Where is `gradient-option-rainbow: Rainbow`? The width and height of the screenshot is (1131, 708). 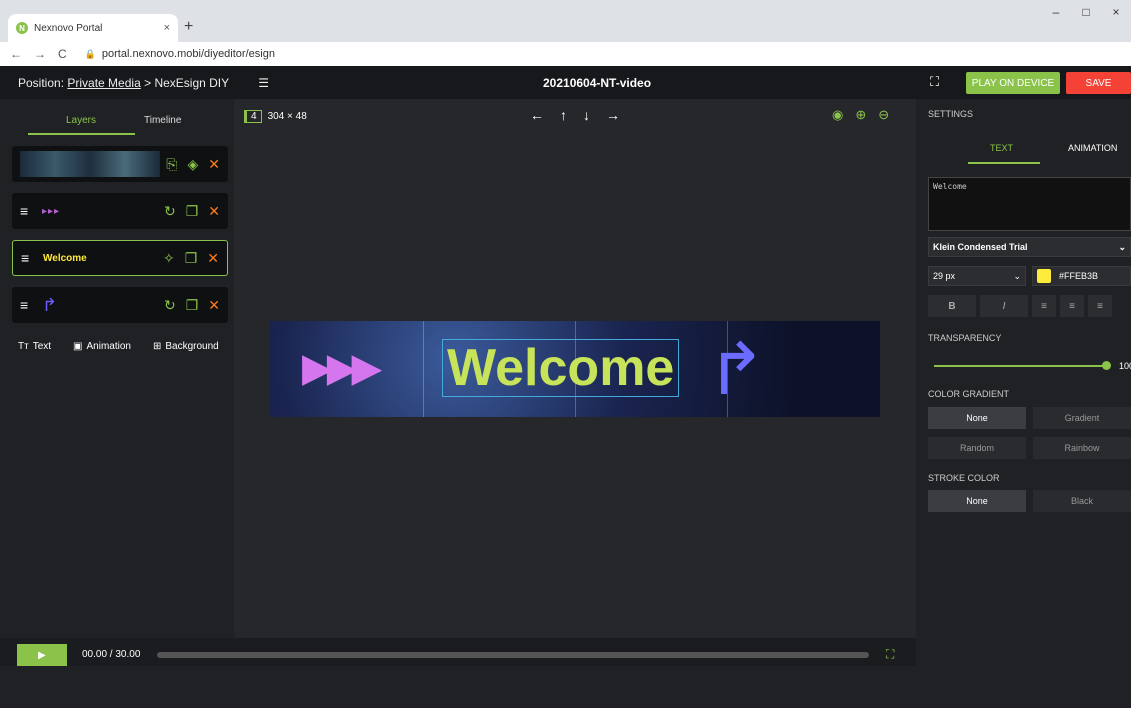
gradient-option-rainbow: Rainbow is located at coordinates (1082, 448).